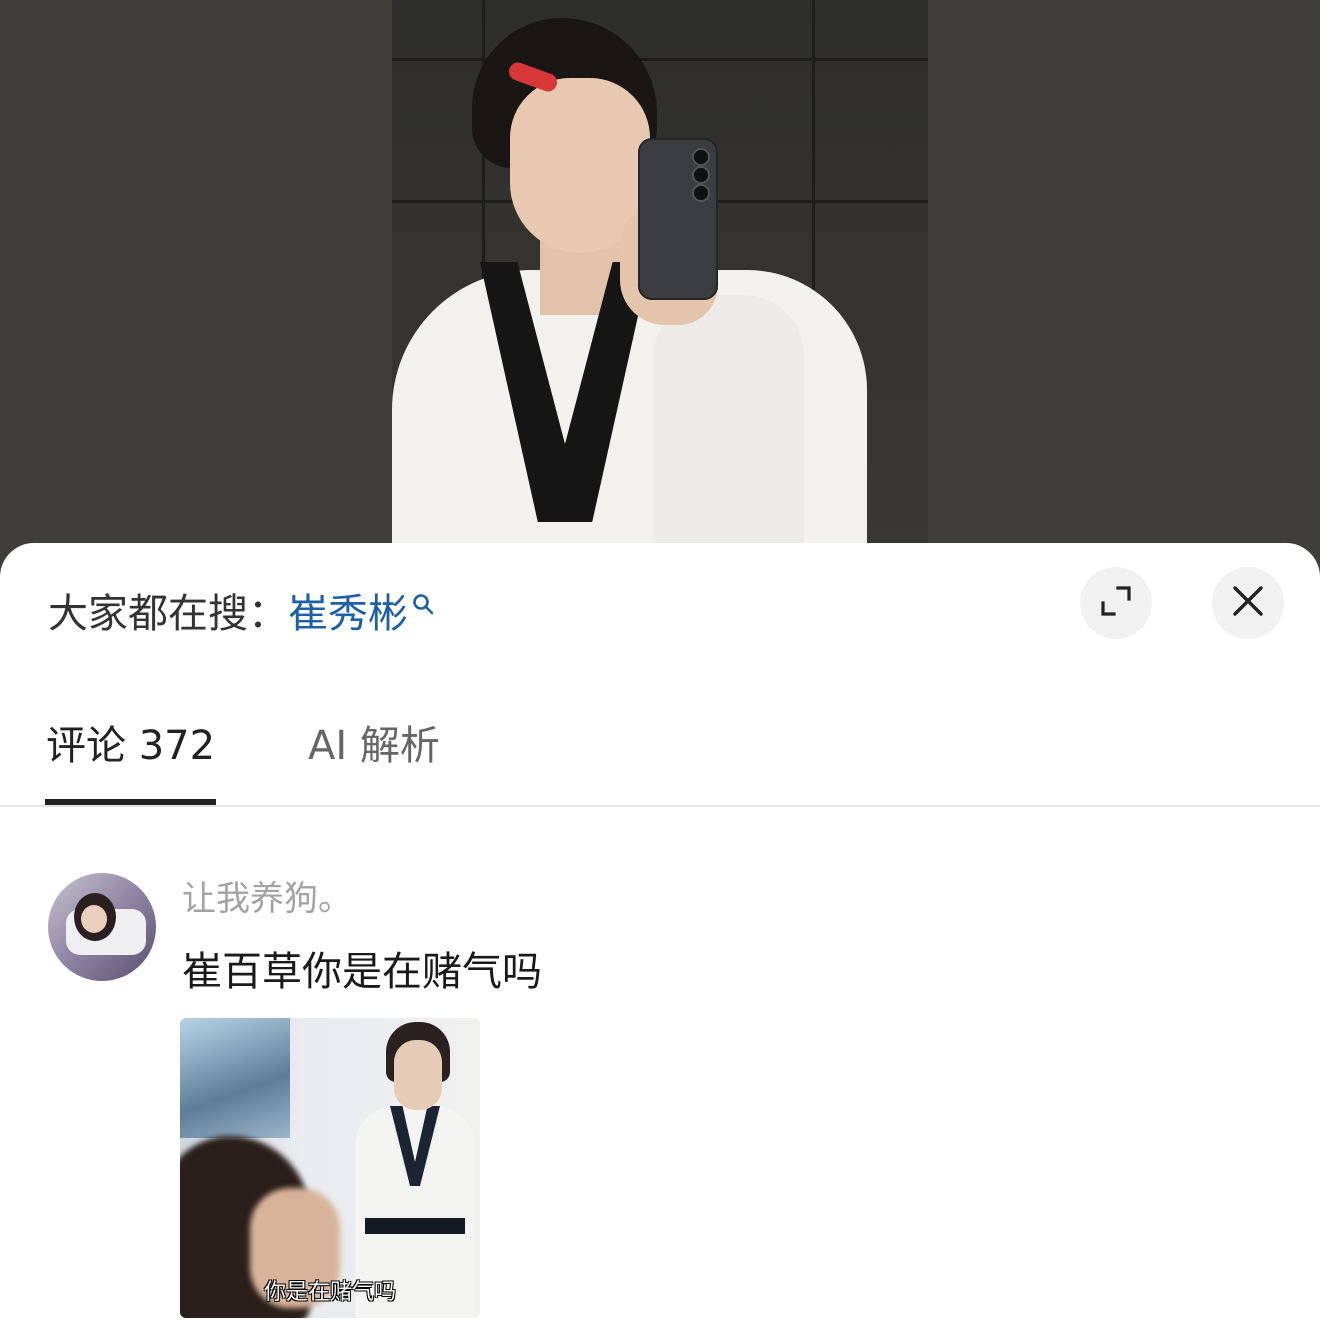 This screenshot has height=1320, width=1320. I want to click on avatar, so click(102, 927).